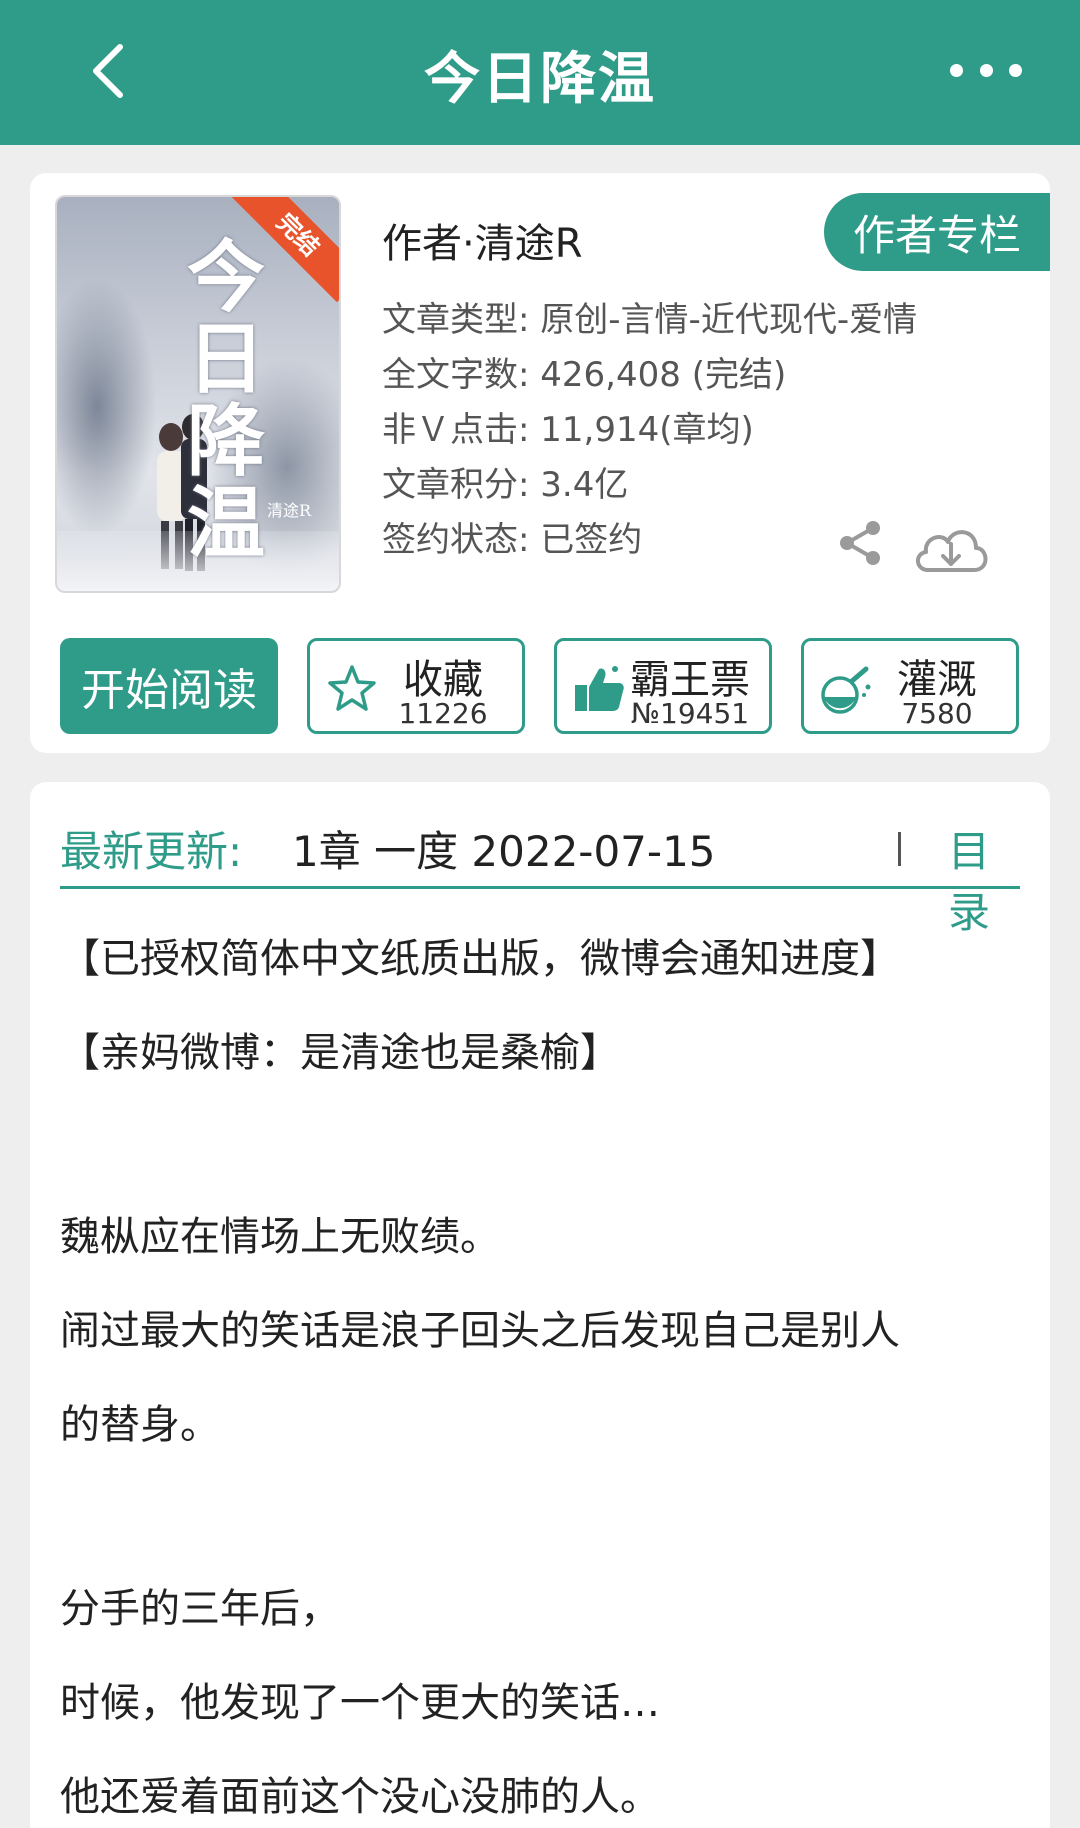 The image size is (1080, 1828). Describe the element at coordinates (591, 540) in the screenshot. I see `meta-value: 已签约` at that location.